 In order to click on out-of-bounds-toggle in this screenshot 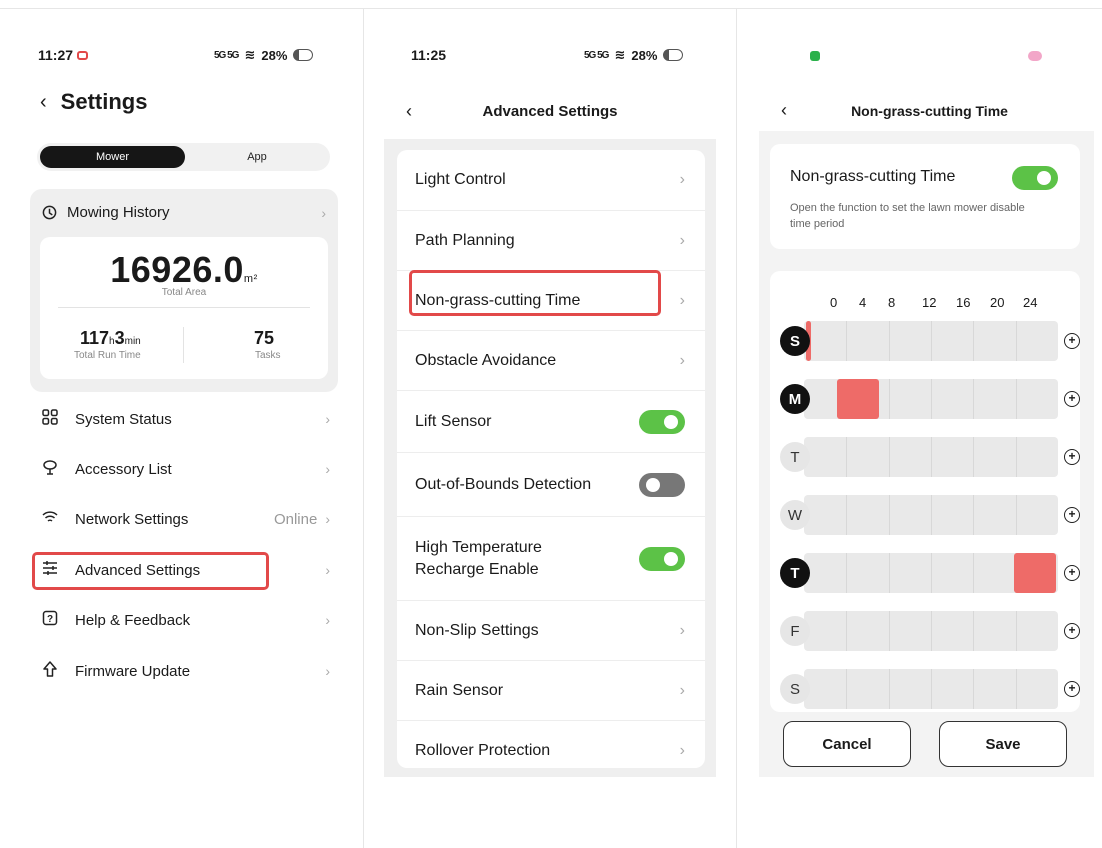, I will do `click(662, 484)`.